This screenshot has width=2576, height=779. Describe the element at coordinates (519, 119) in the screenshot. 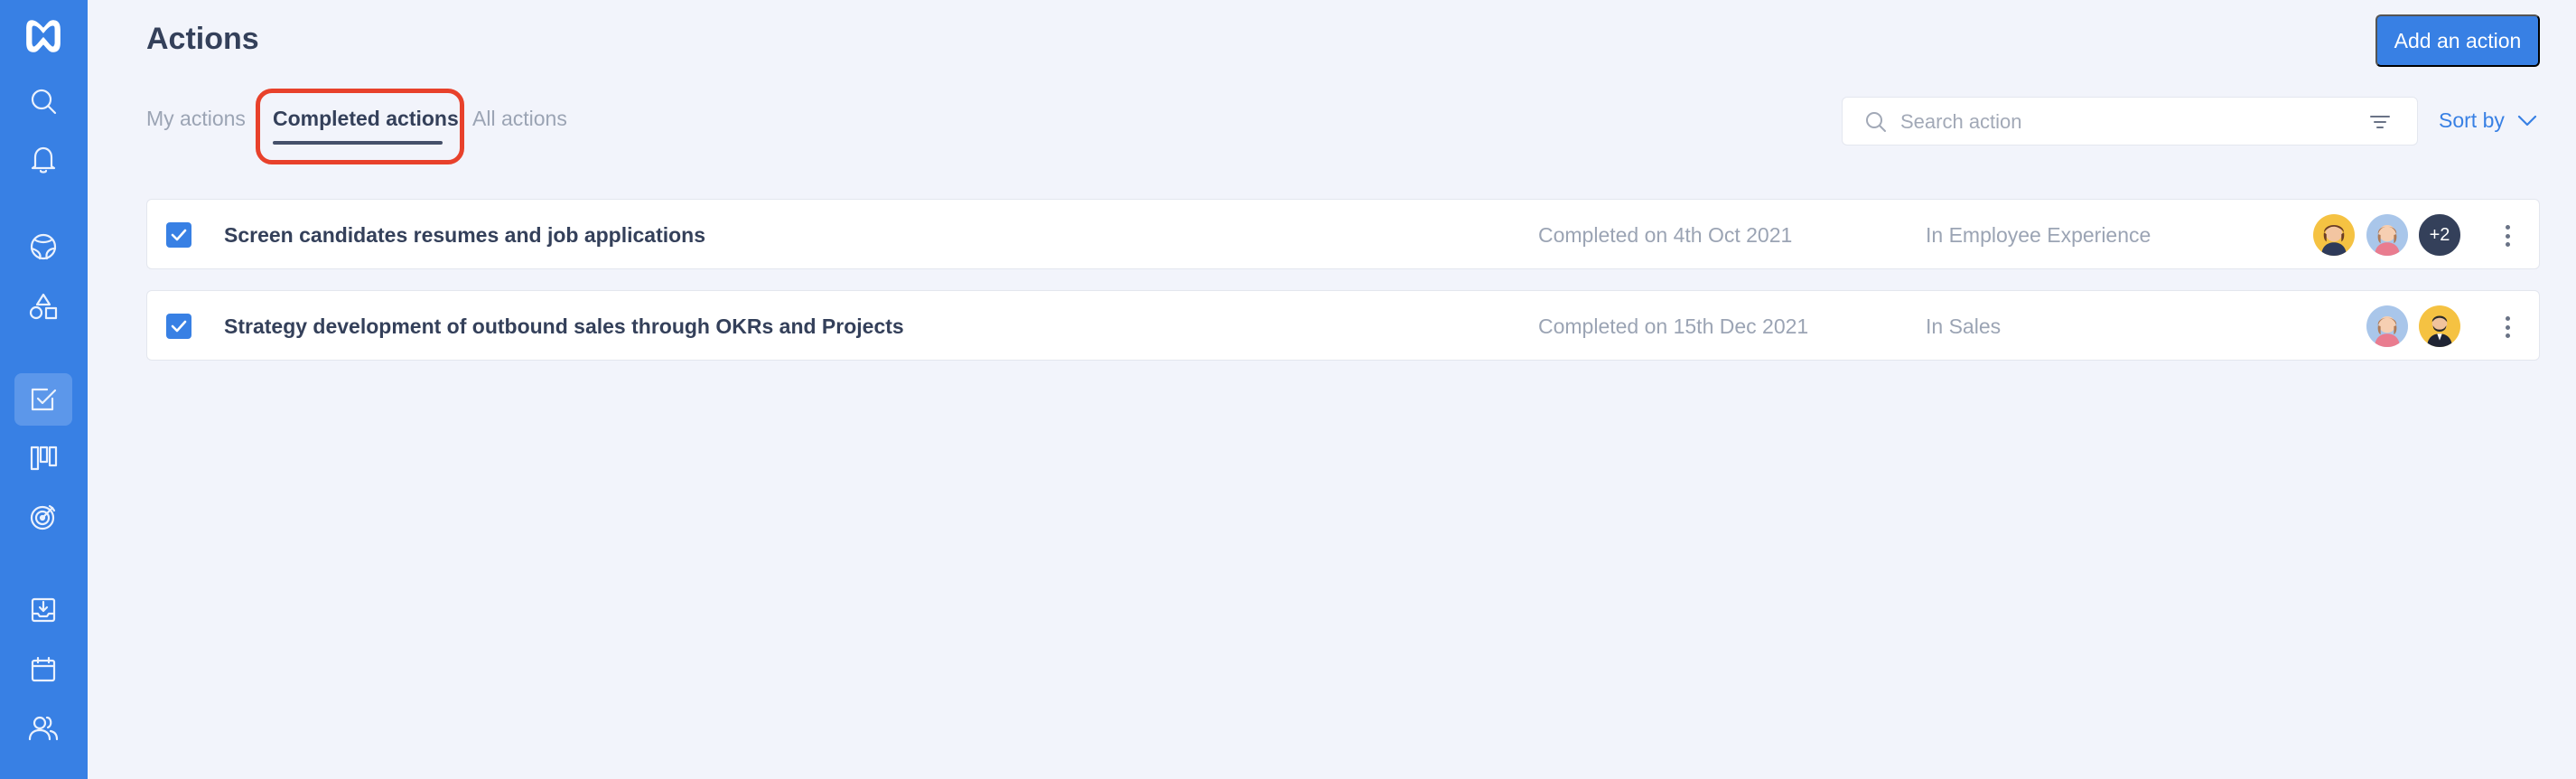

I see `tab-all-actions: All actions` at that location.